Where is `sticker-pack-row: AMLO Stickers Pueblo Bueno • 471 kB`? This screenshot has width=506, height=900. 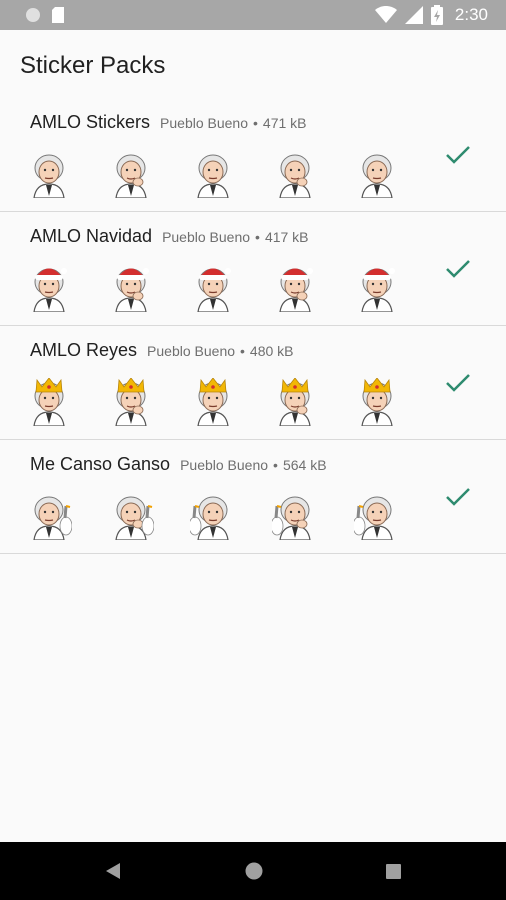 sticker-pack-row: AMLO Stickers Pueblo Bueno • 471 kB is located at coordinates (253, 155).